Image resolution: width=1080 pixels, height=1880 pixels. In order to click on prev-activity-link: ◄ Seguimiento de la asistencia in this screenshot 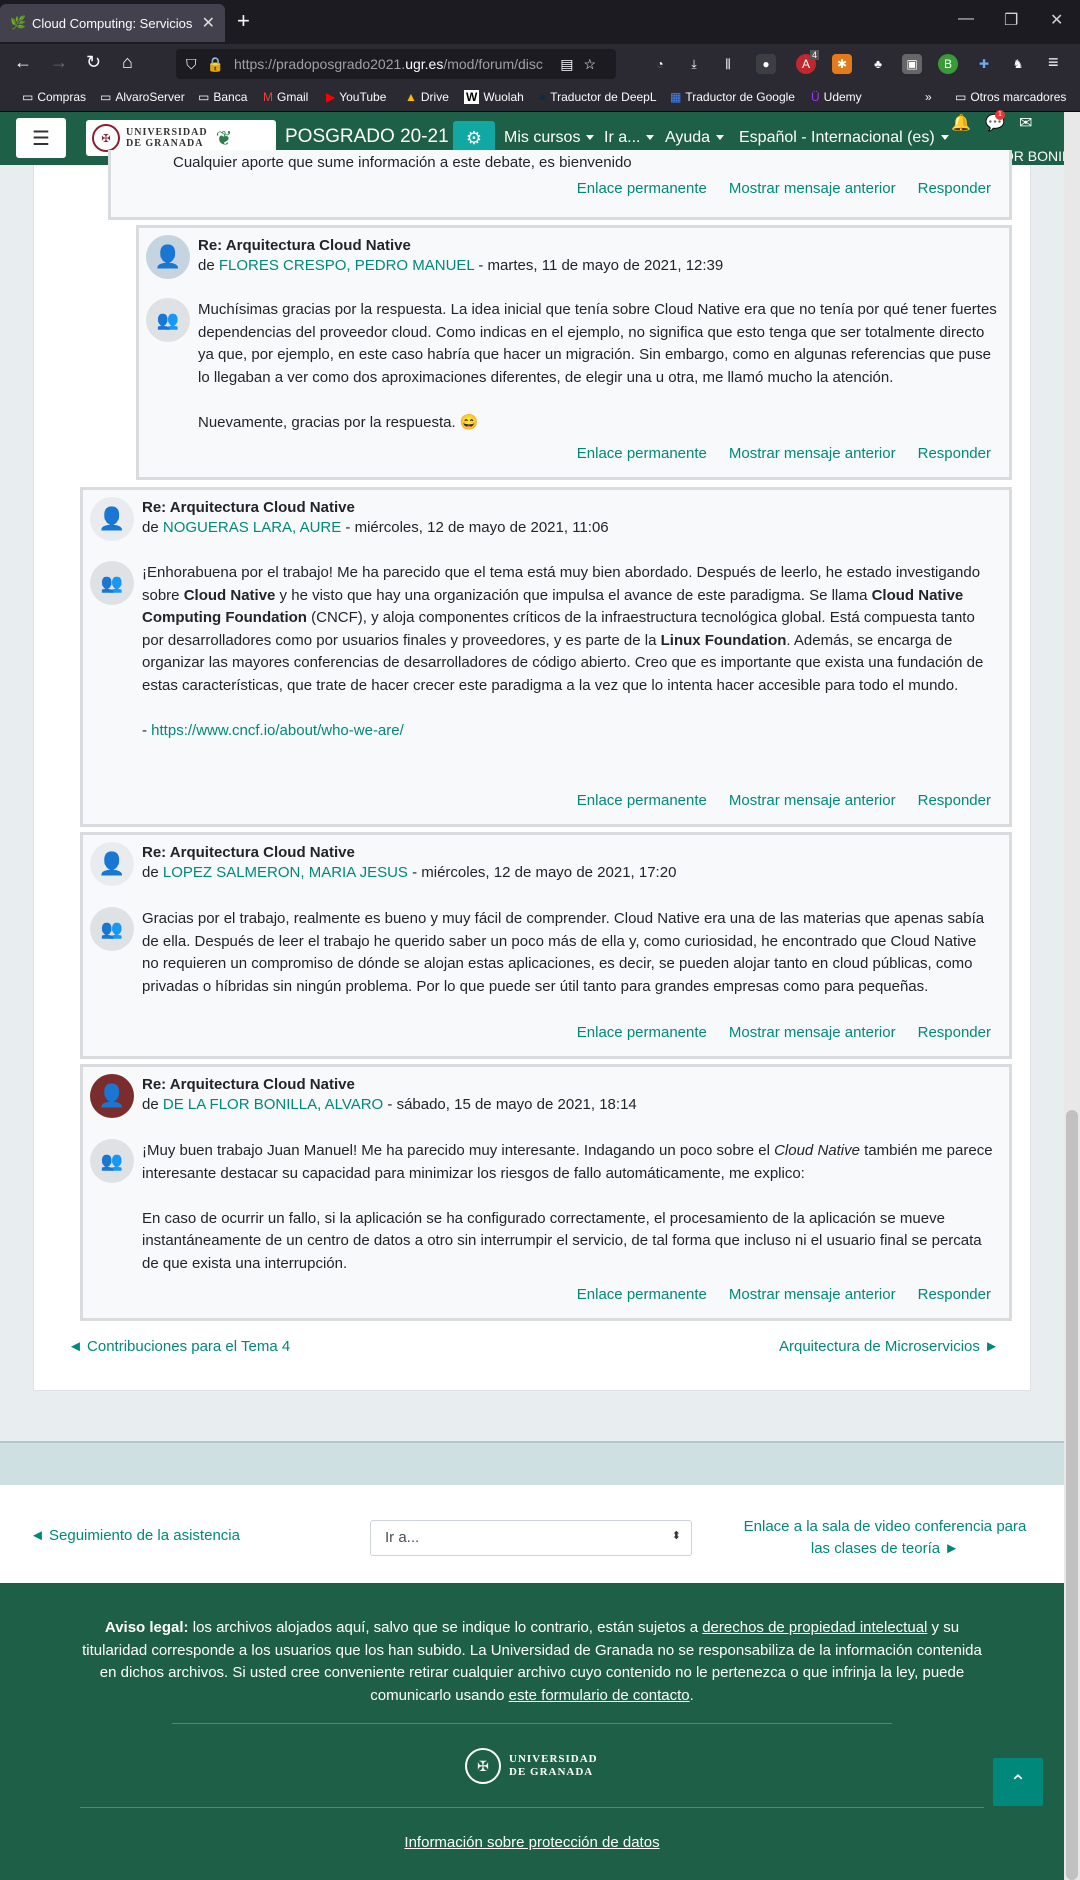, I will do `click(135, 1535)`.